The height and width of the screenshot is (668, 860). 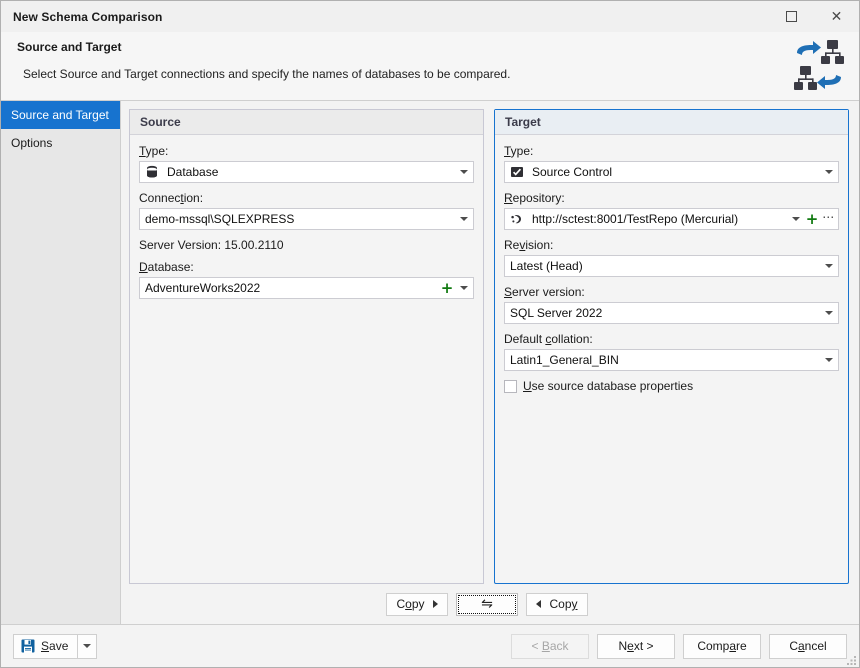 I want to click on schema-comparison-logo-icon, so click(x=819, y=65).